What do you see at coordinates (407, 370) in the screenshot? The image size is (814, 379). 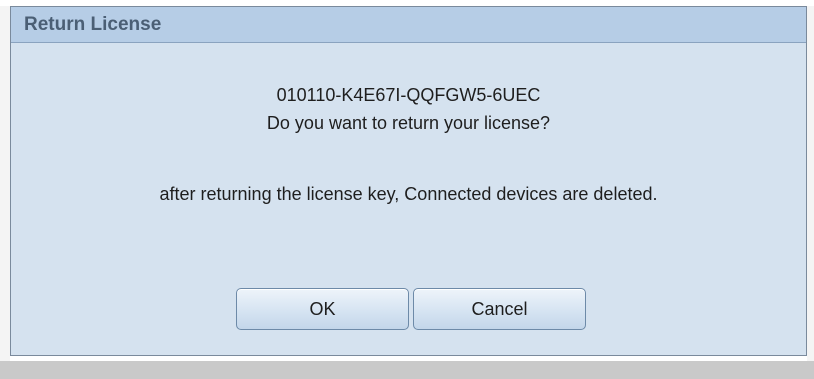 I see `page-background-bottom` at bounding box center [407, 370].